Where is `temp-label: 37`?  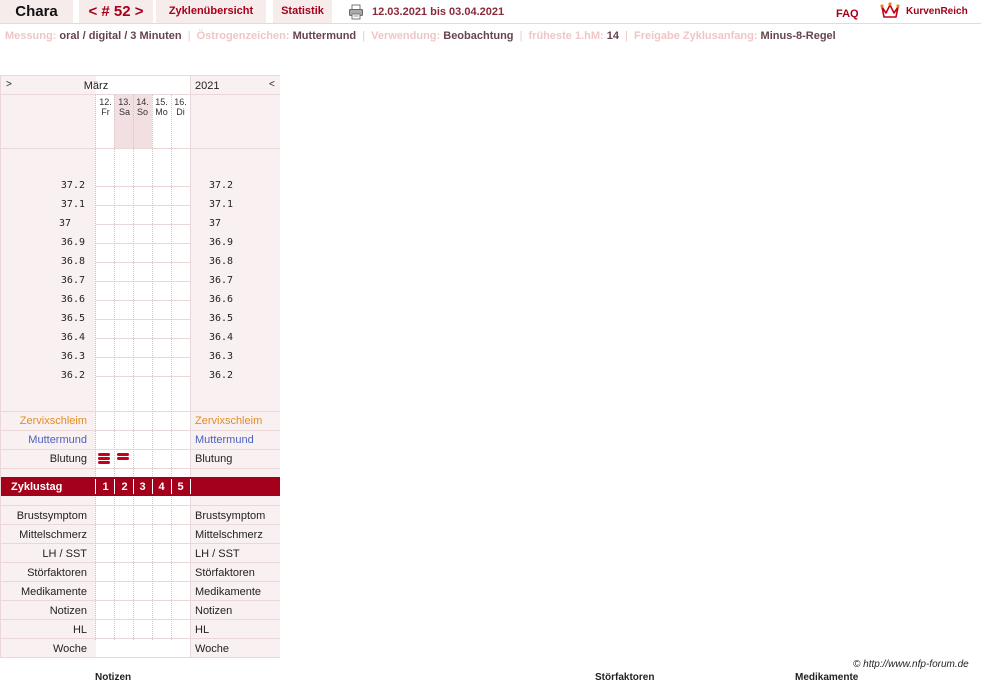 temp-label: 37 is located at coordinates (65, 223).